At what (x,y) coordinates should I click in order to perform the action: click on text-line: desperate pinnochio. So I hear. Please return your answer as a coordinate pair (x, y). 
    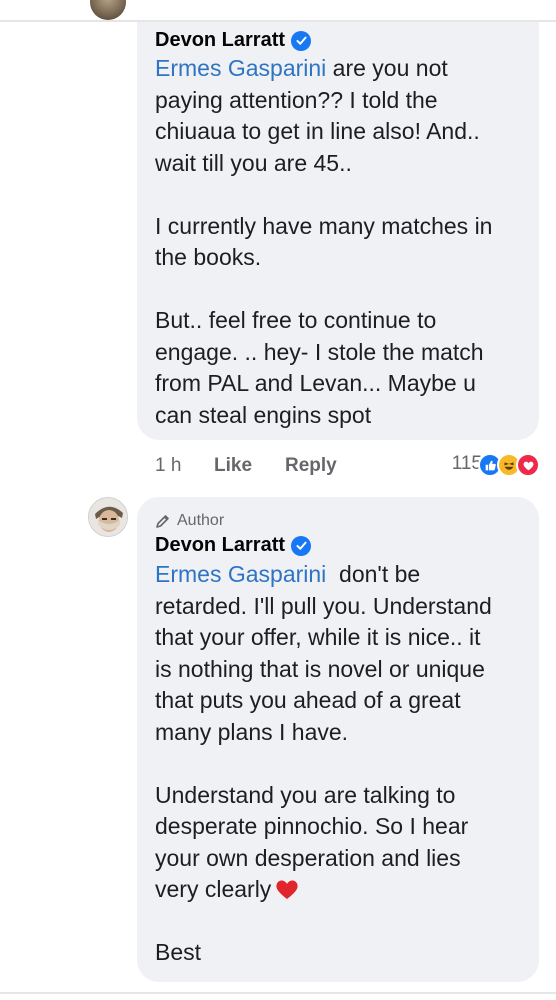
    Looking at the image, I should click on (312, 826).